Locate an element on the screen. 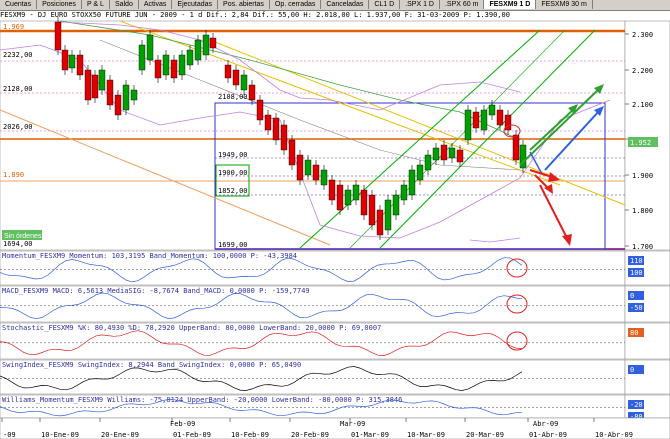 The width and height of the screenshot is (670, 439). axis-tick-1: 2.200 is located at coordinates (642, 71).